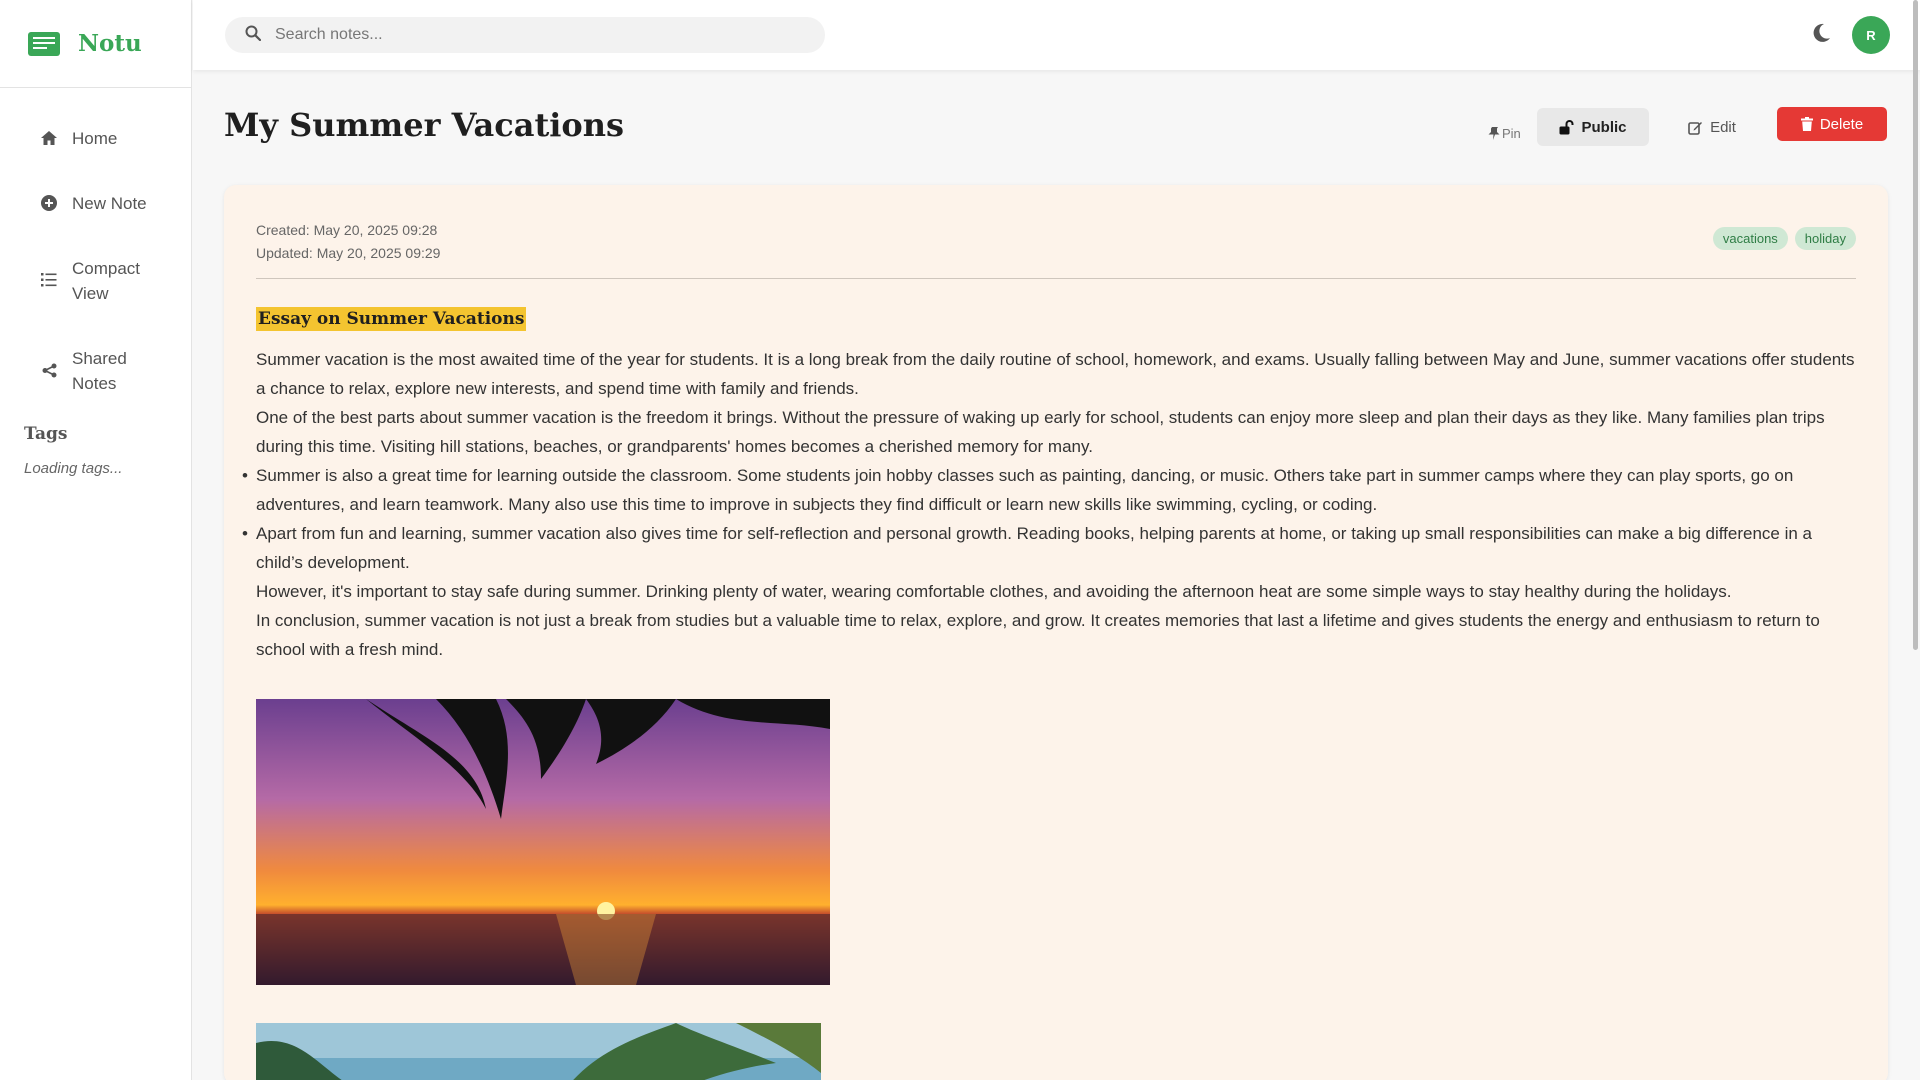  What do you see at coordinates (1056, 278) in the screenshot?
I see `divider` at bounding box center [1056, 278].